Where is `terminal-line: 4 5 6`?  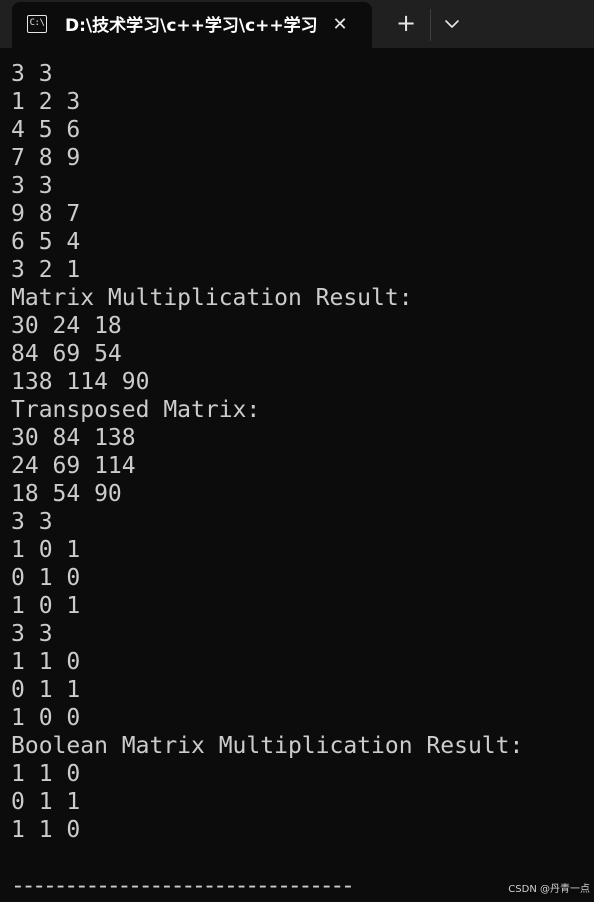 terminal-line: 4 5 6 is located at coordinates (46, 130).